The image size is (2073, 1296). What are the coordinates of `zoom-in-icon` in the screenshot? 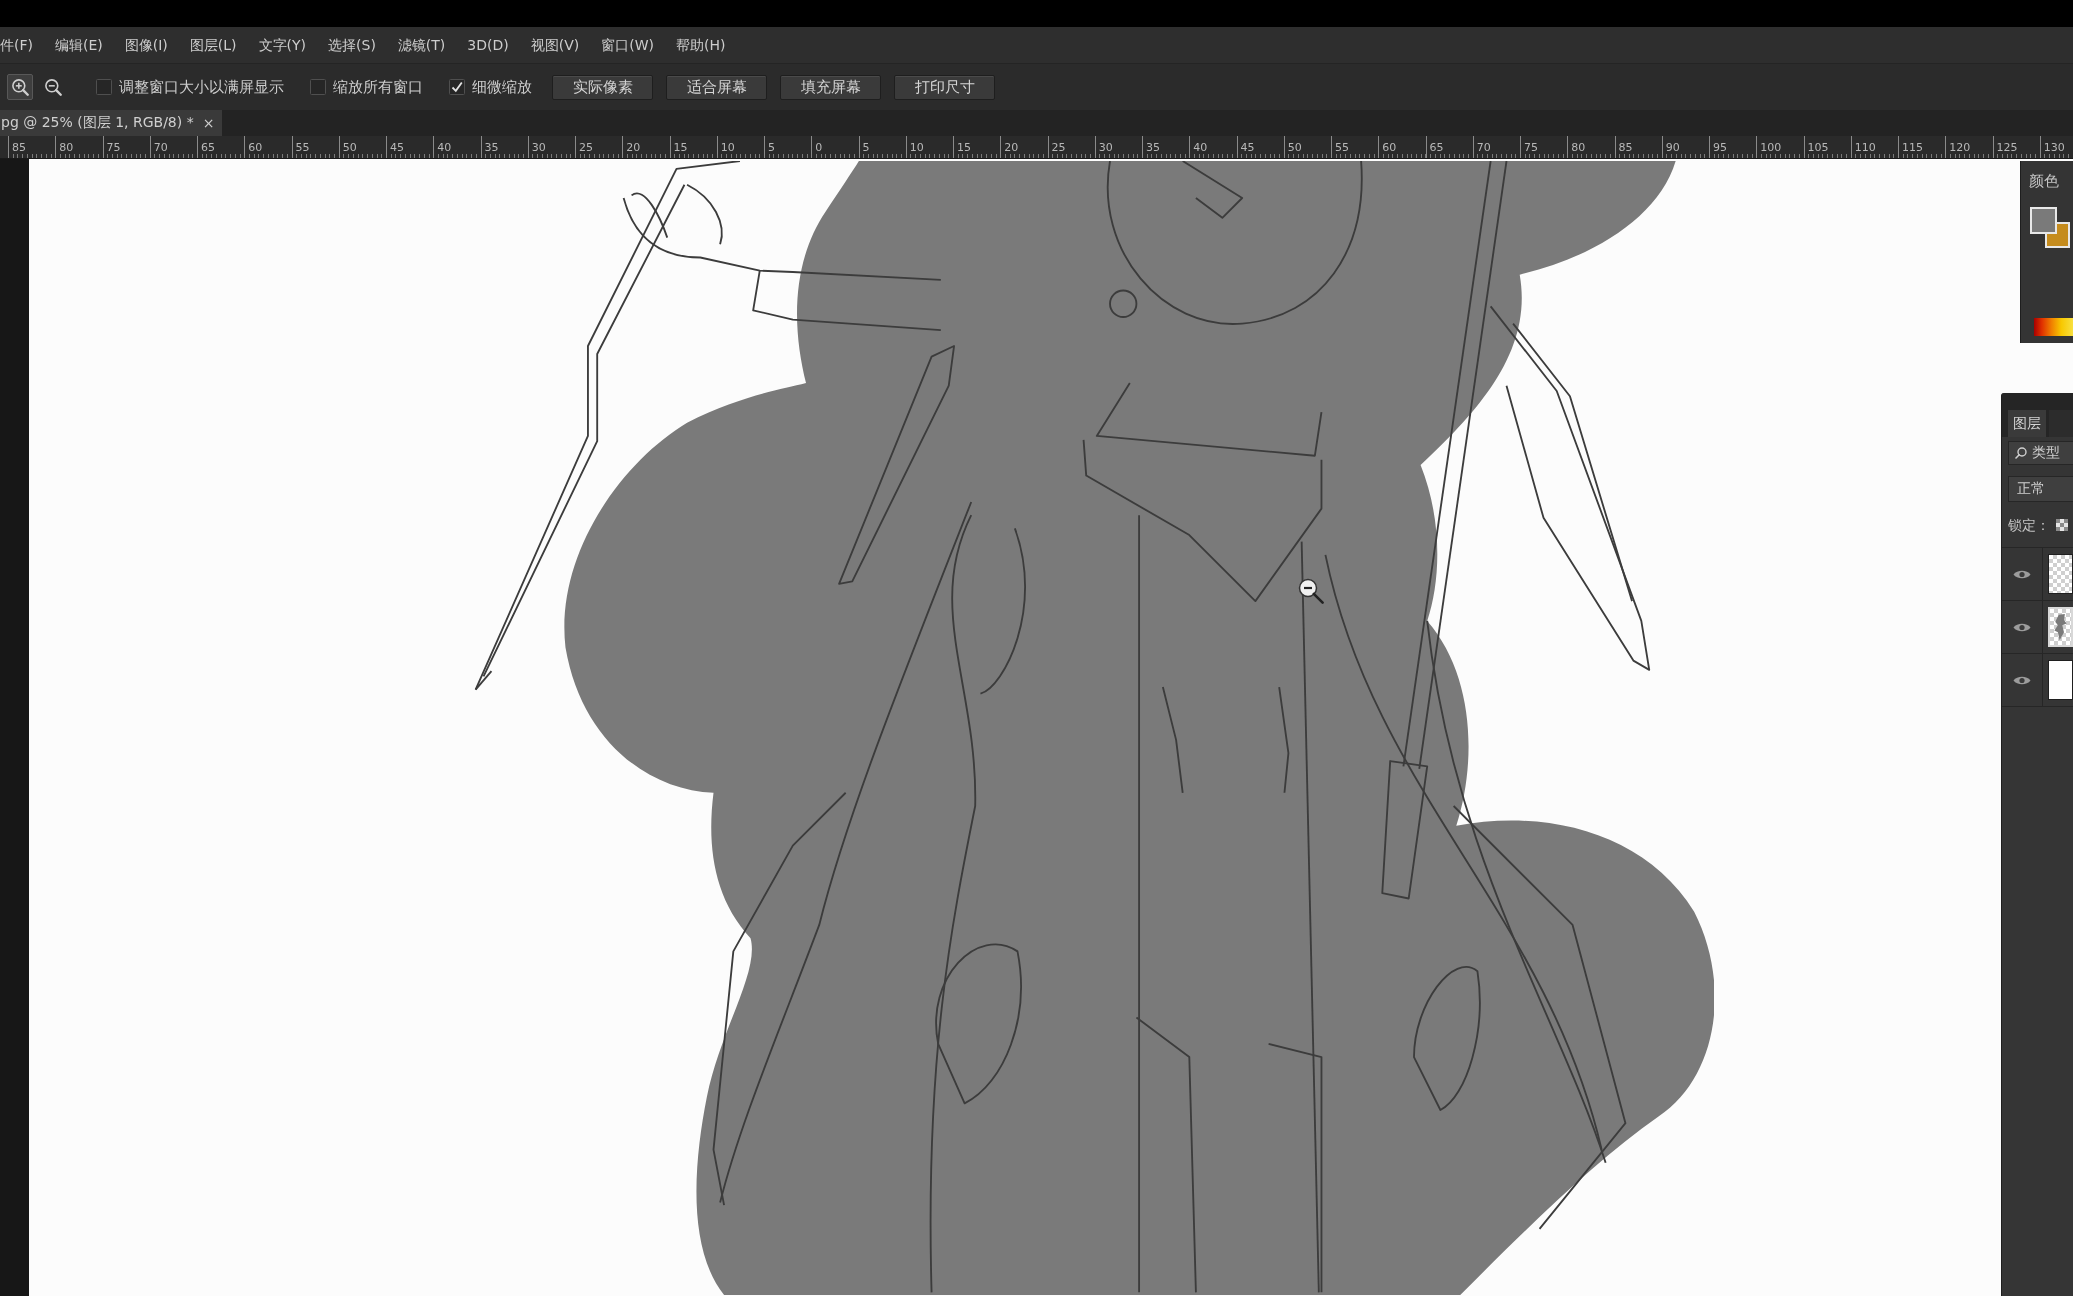 It's located at (20, 87).